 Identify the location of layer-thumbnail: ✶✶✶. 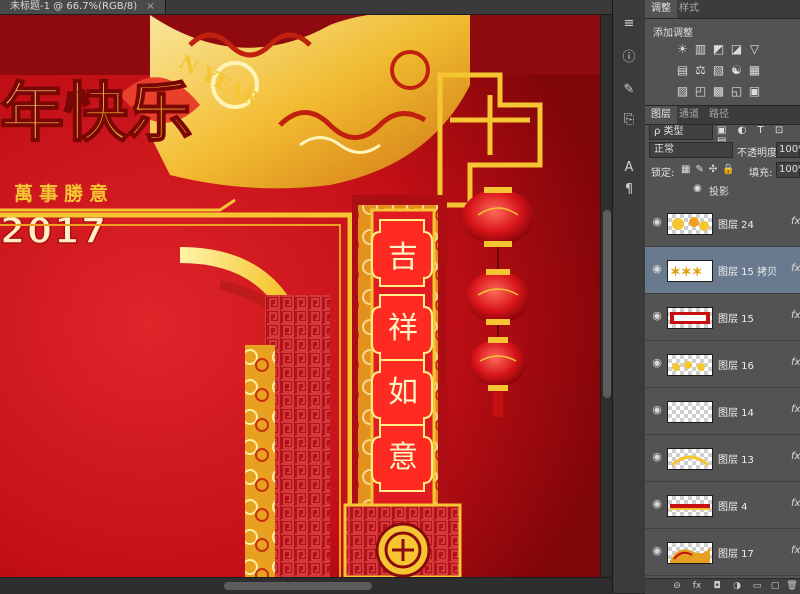
(690, 271).